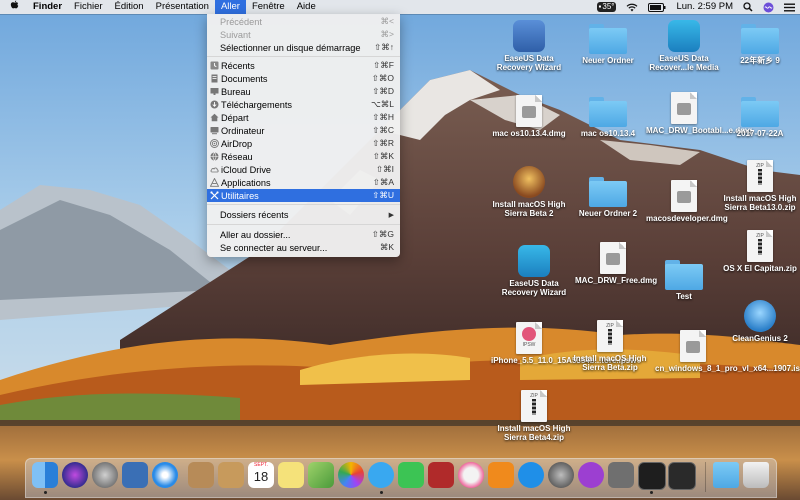 The image size is (800, 500). What do you see at coordinates (561, 475) in the screenshot?
I see `sysprefs-icon` at bounding box center [561, 475].